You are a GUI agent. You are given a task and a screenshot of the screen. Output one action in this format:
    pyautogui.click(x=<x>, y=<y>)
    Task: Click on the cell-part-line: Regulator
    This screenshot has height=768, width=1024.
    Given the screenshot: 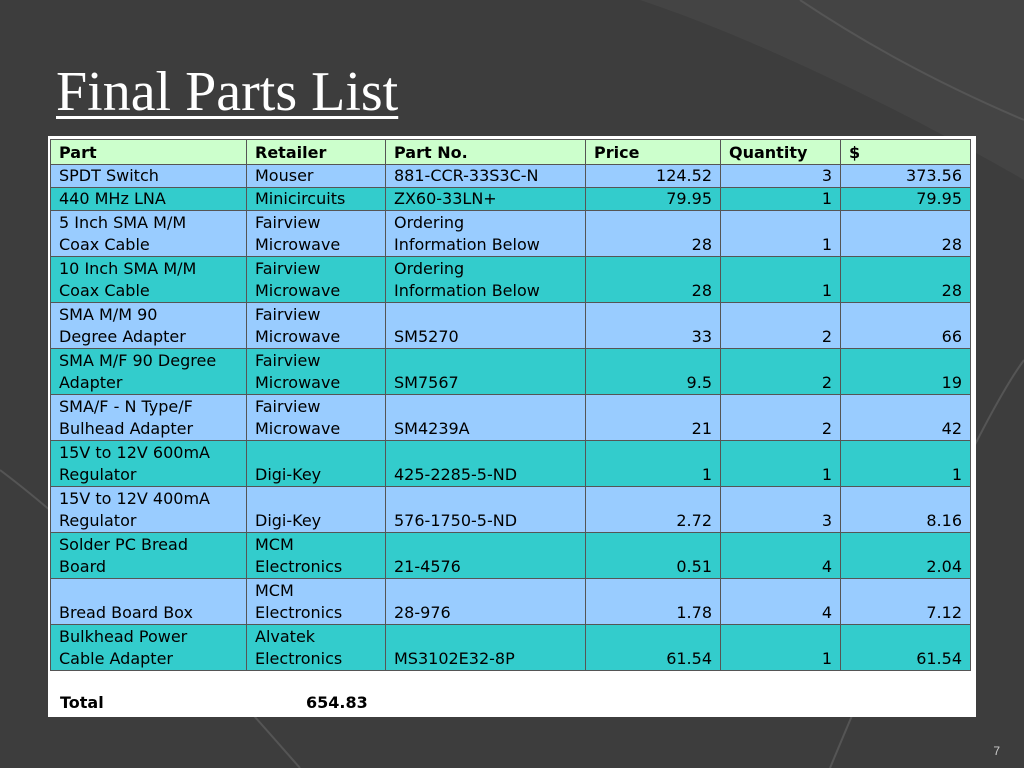 What is the action you would take?
    pyautogui.click(x=98, y=474)
    